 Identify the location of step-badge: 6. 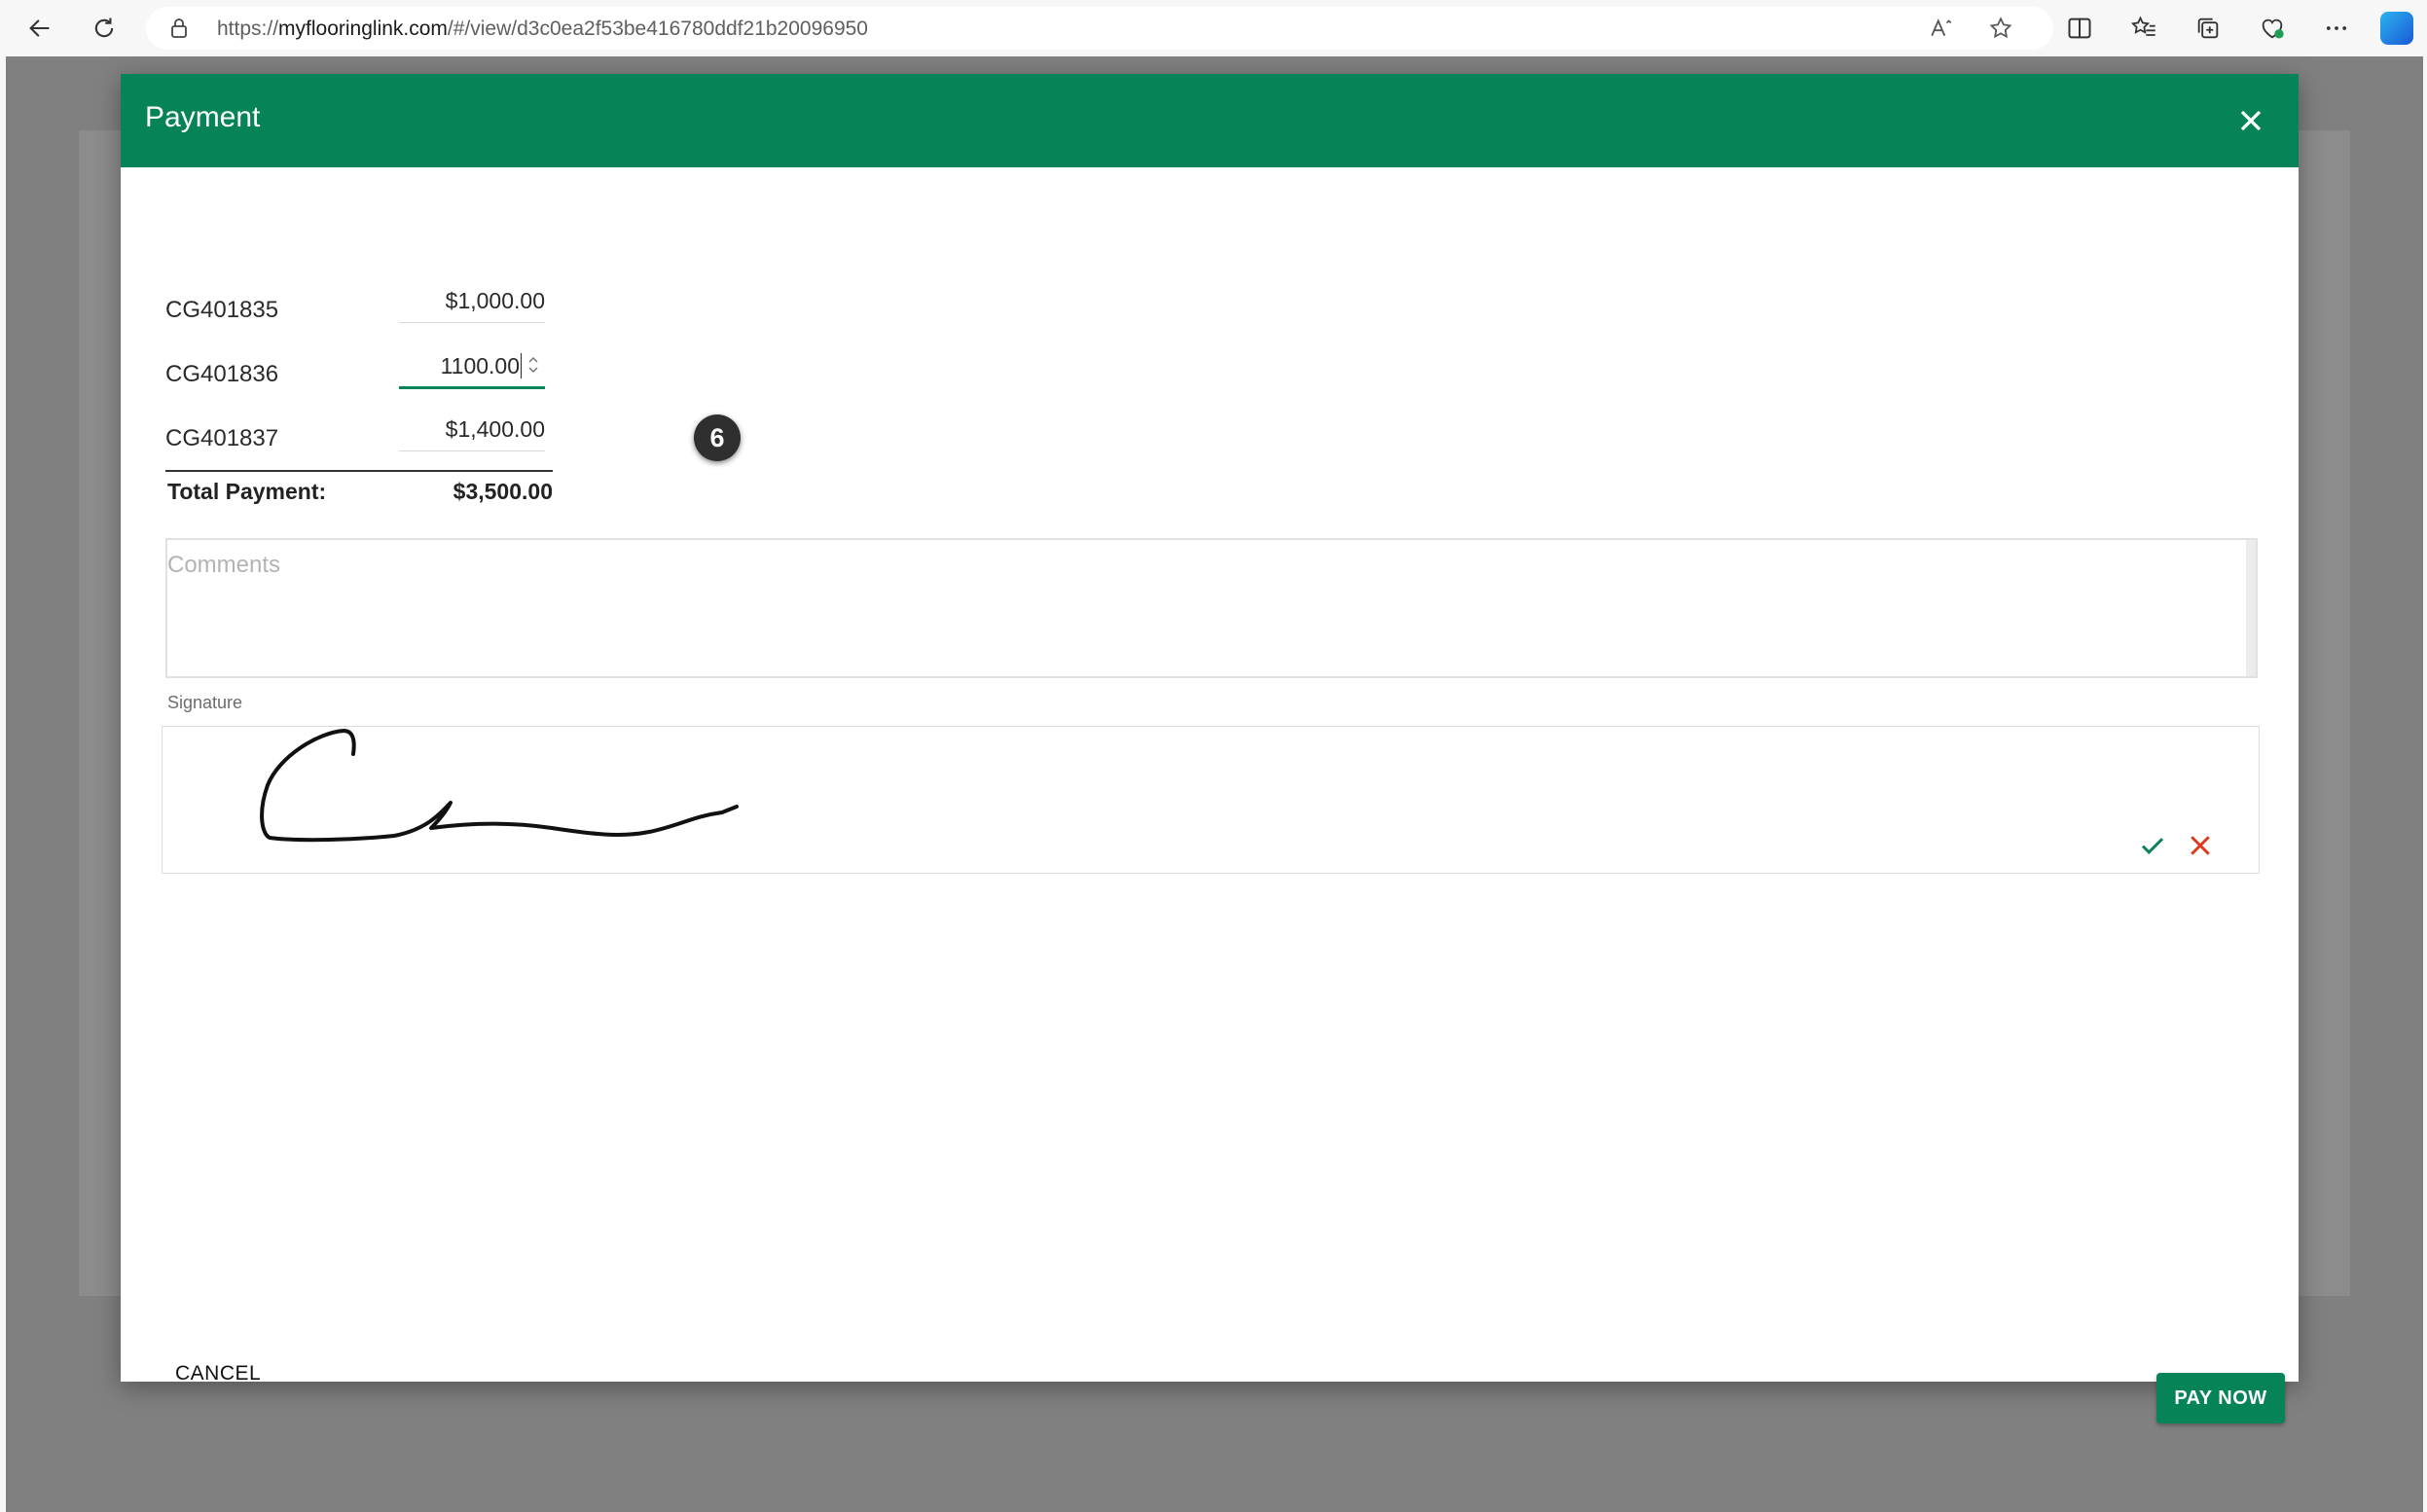
(717, 437).